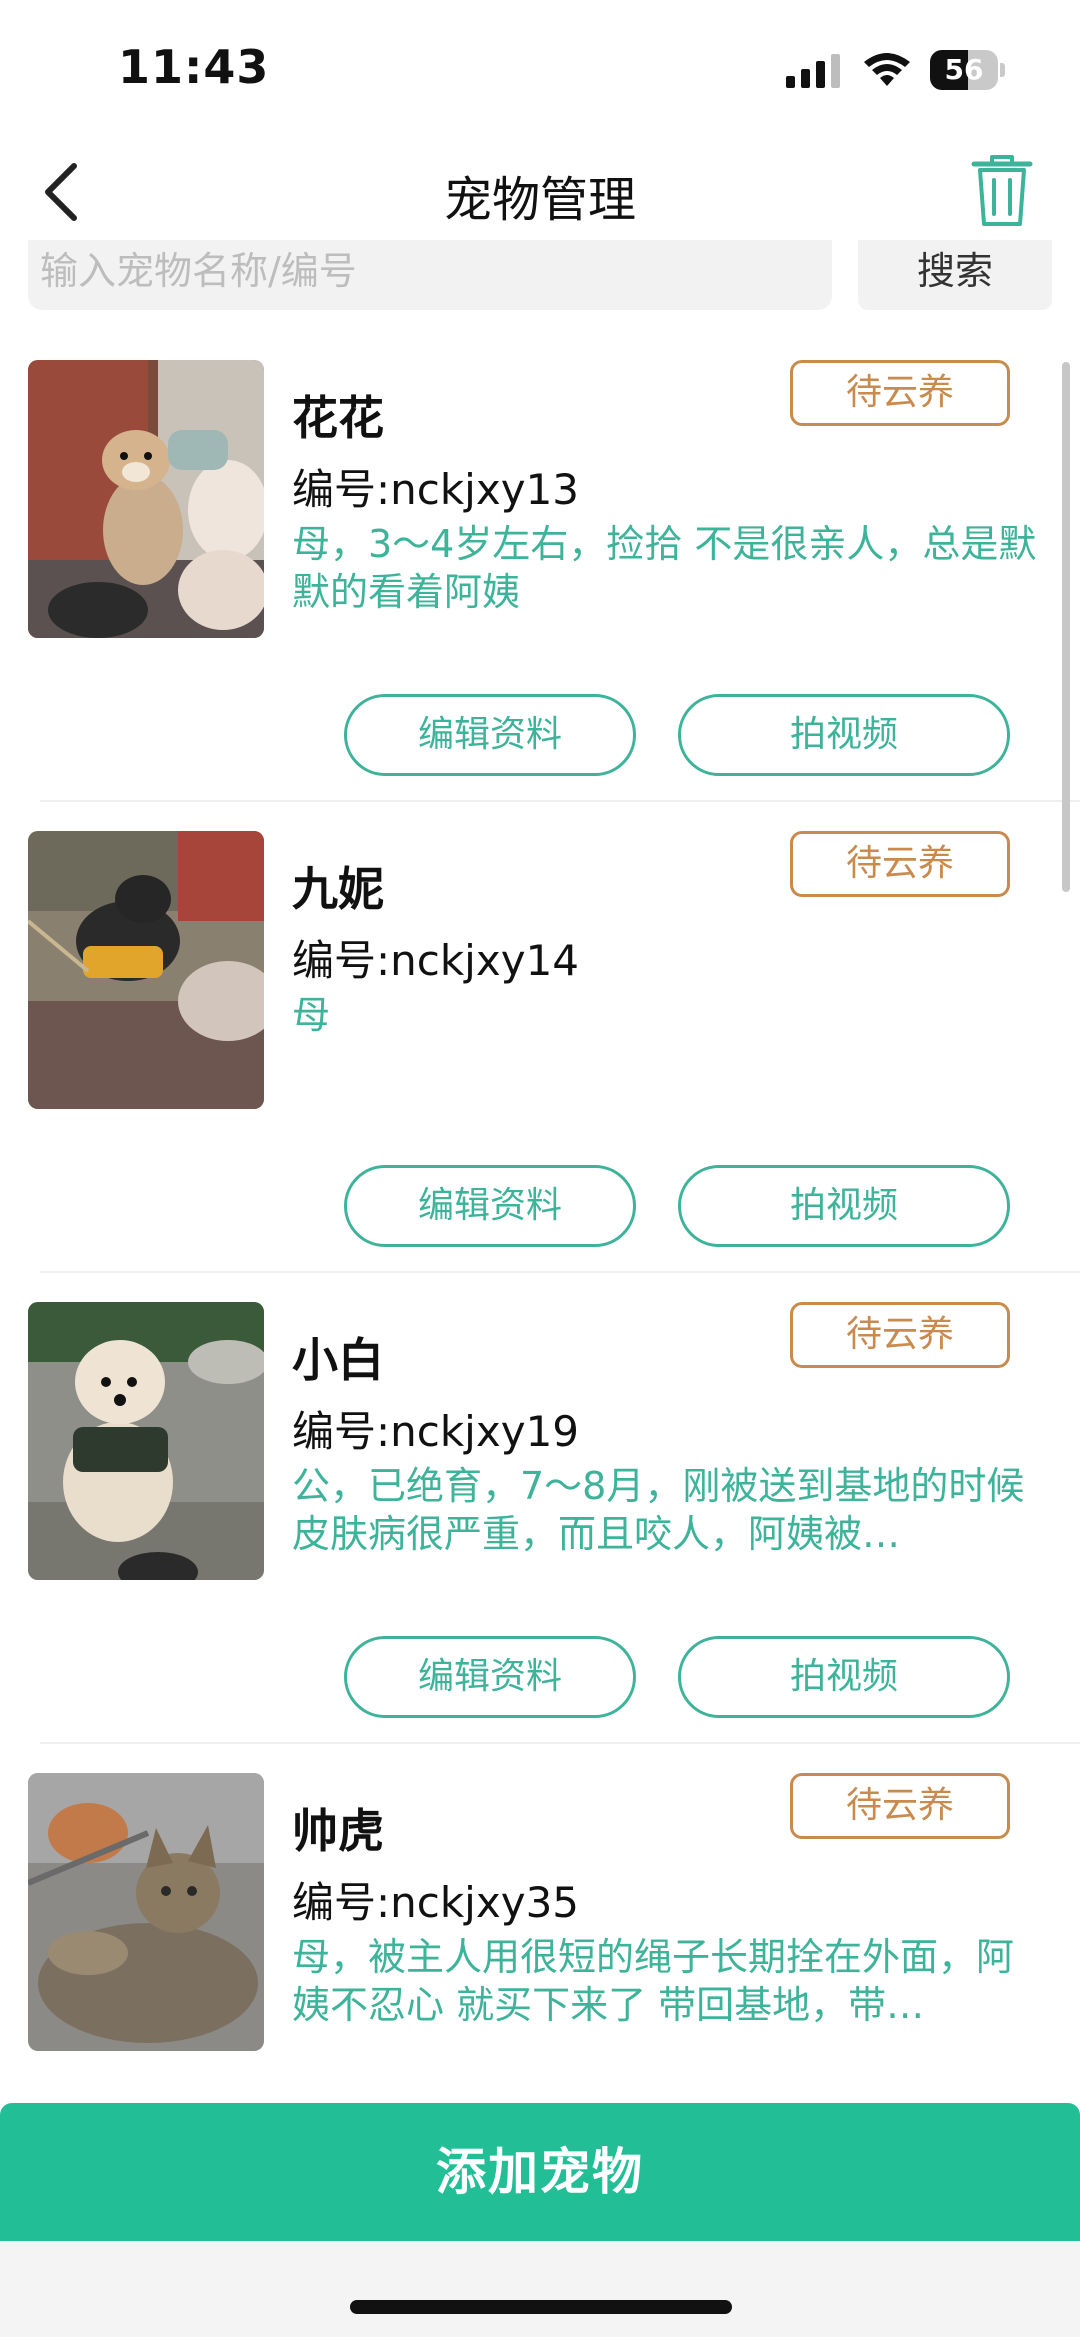 The height and width of the screenshot is (2337, 1080). Describe the element at coordinates (436, 960) in the screenshot. I see `pet-id: 编号:nckjxy14` at that location.